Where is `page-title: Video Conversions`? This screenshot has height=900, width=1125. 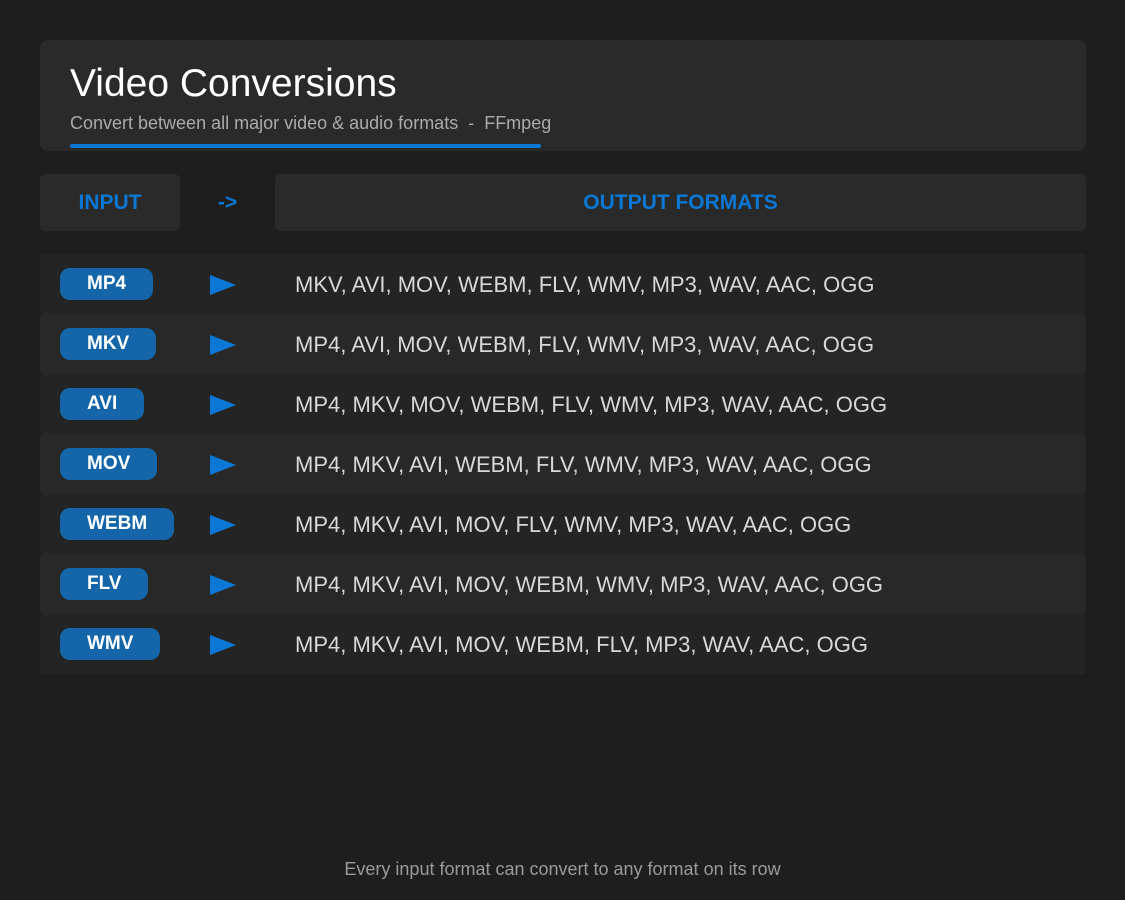 page-title: Video Conversions is located at coordinates (233, 83).